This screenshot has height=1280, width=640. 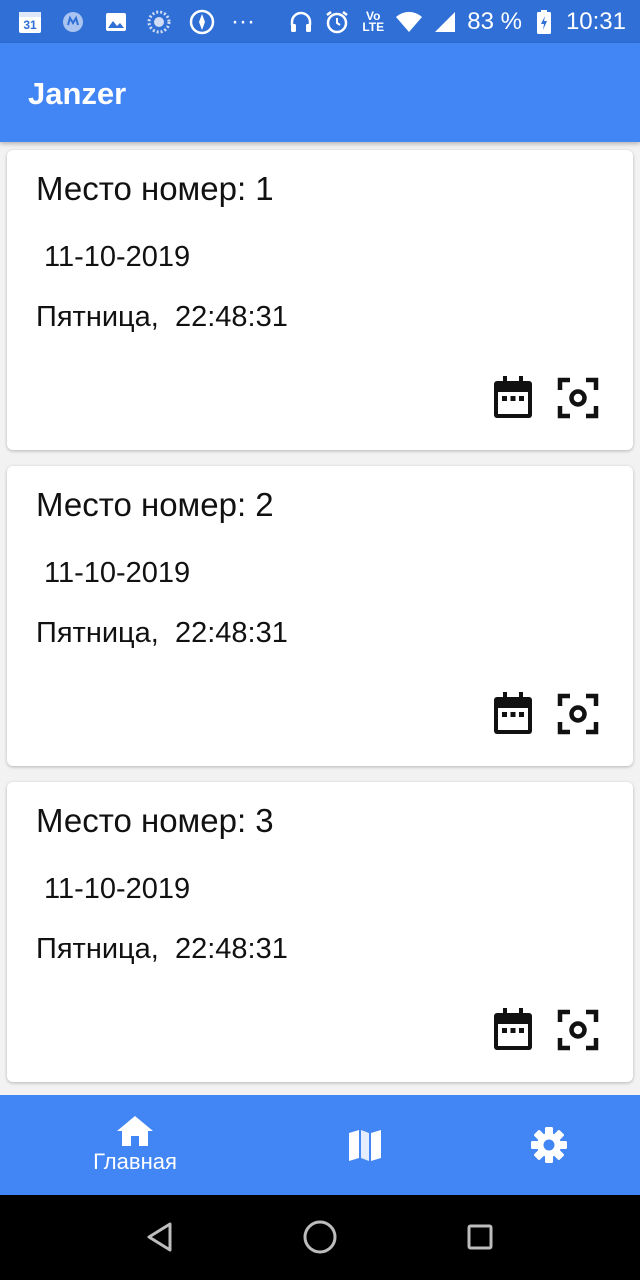 What do you see at coordinates (544, 22) in the screenshot?
I see `battery-charging-icon` at bounding box center [544, 22].